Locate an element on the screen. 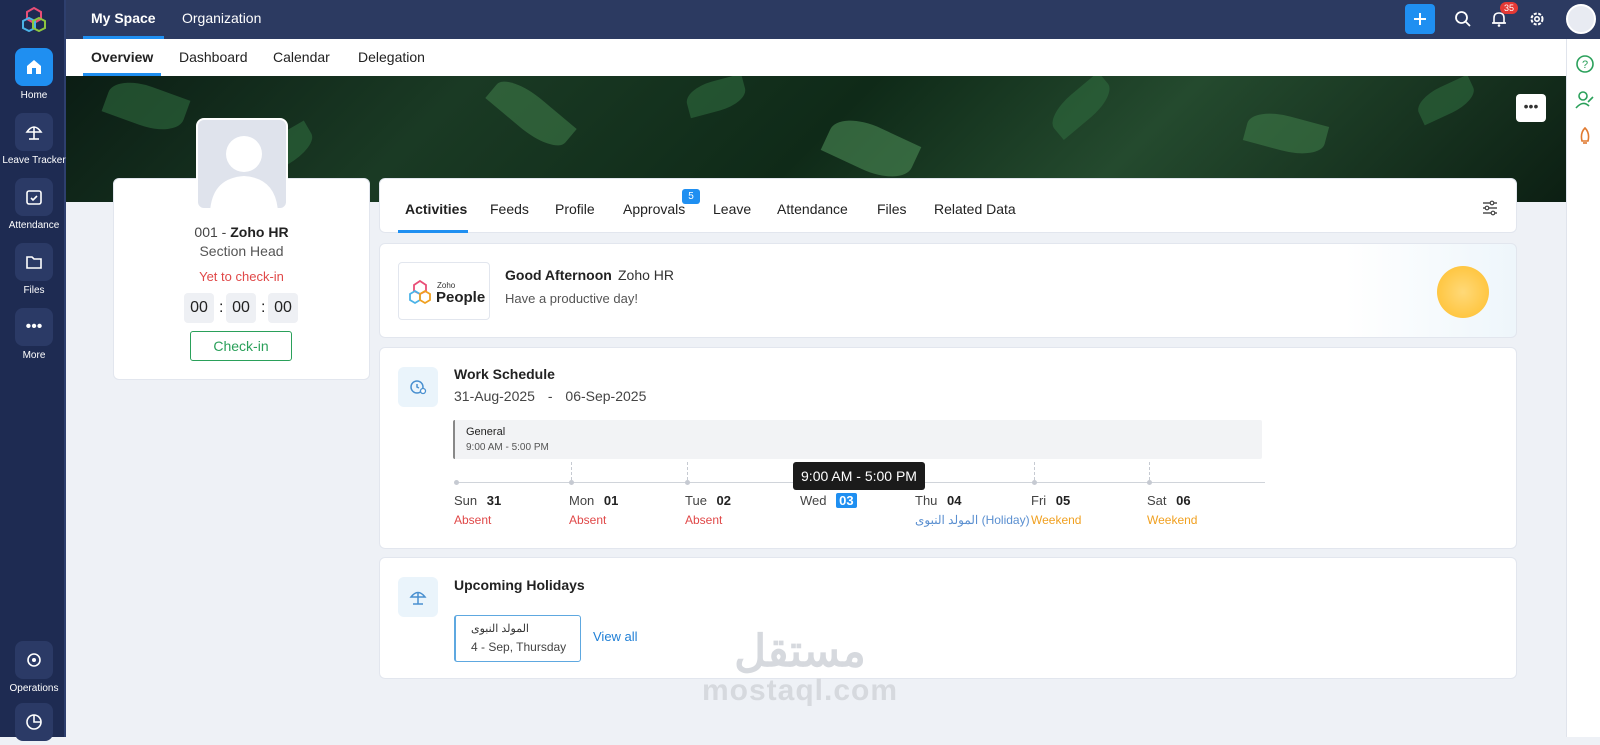 This screenshot has height=745, width=1600. day-name: Thu is located at coordinates (926, 500).